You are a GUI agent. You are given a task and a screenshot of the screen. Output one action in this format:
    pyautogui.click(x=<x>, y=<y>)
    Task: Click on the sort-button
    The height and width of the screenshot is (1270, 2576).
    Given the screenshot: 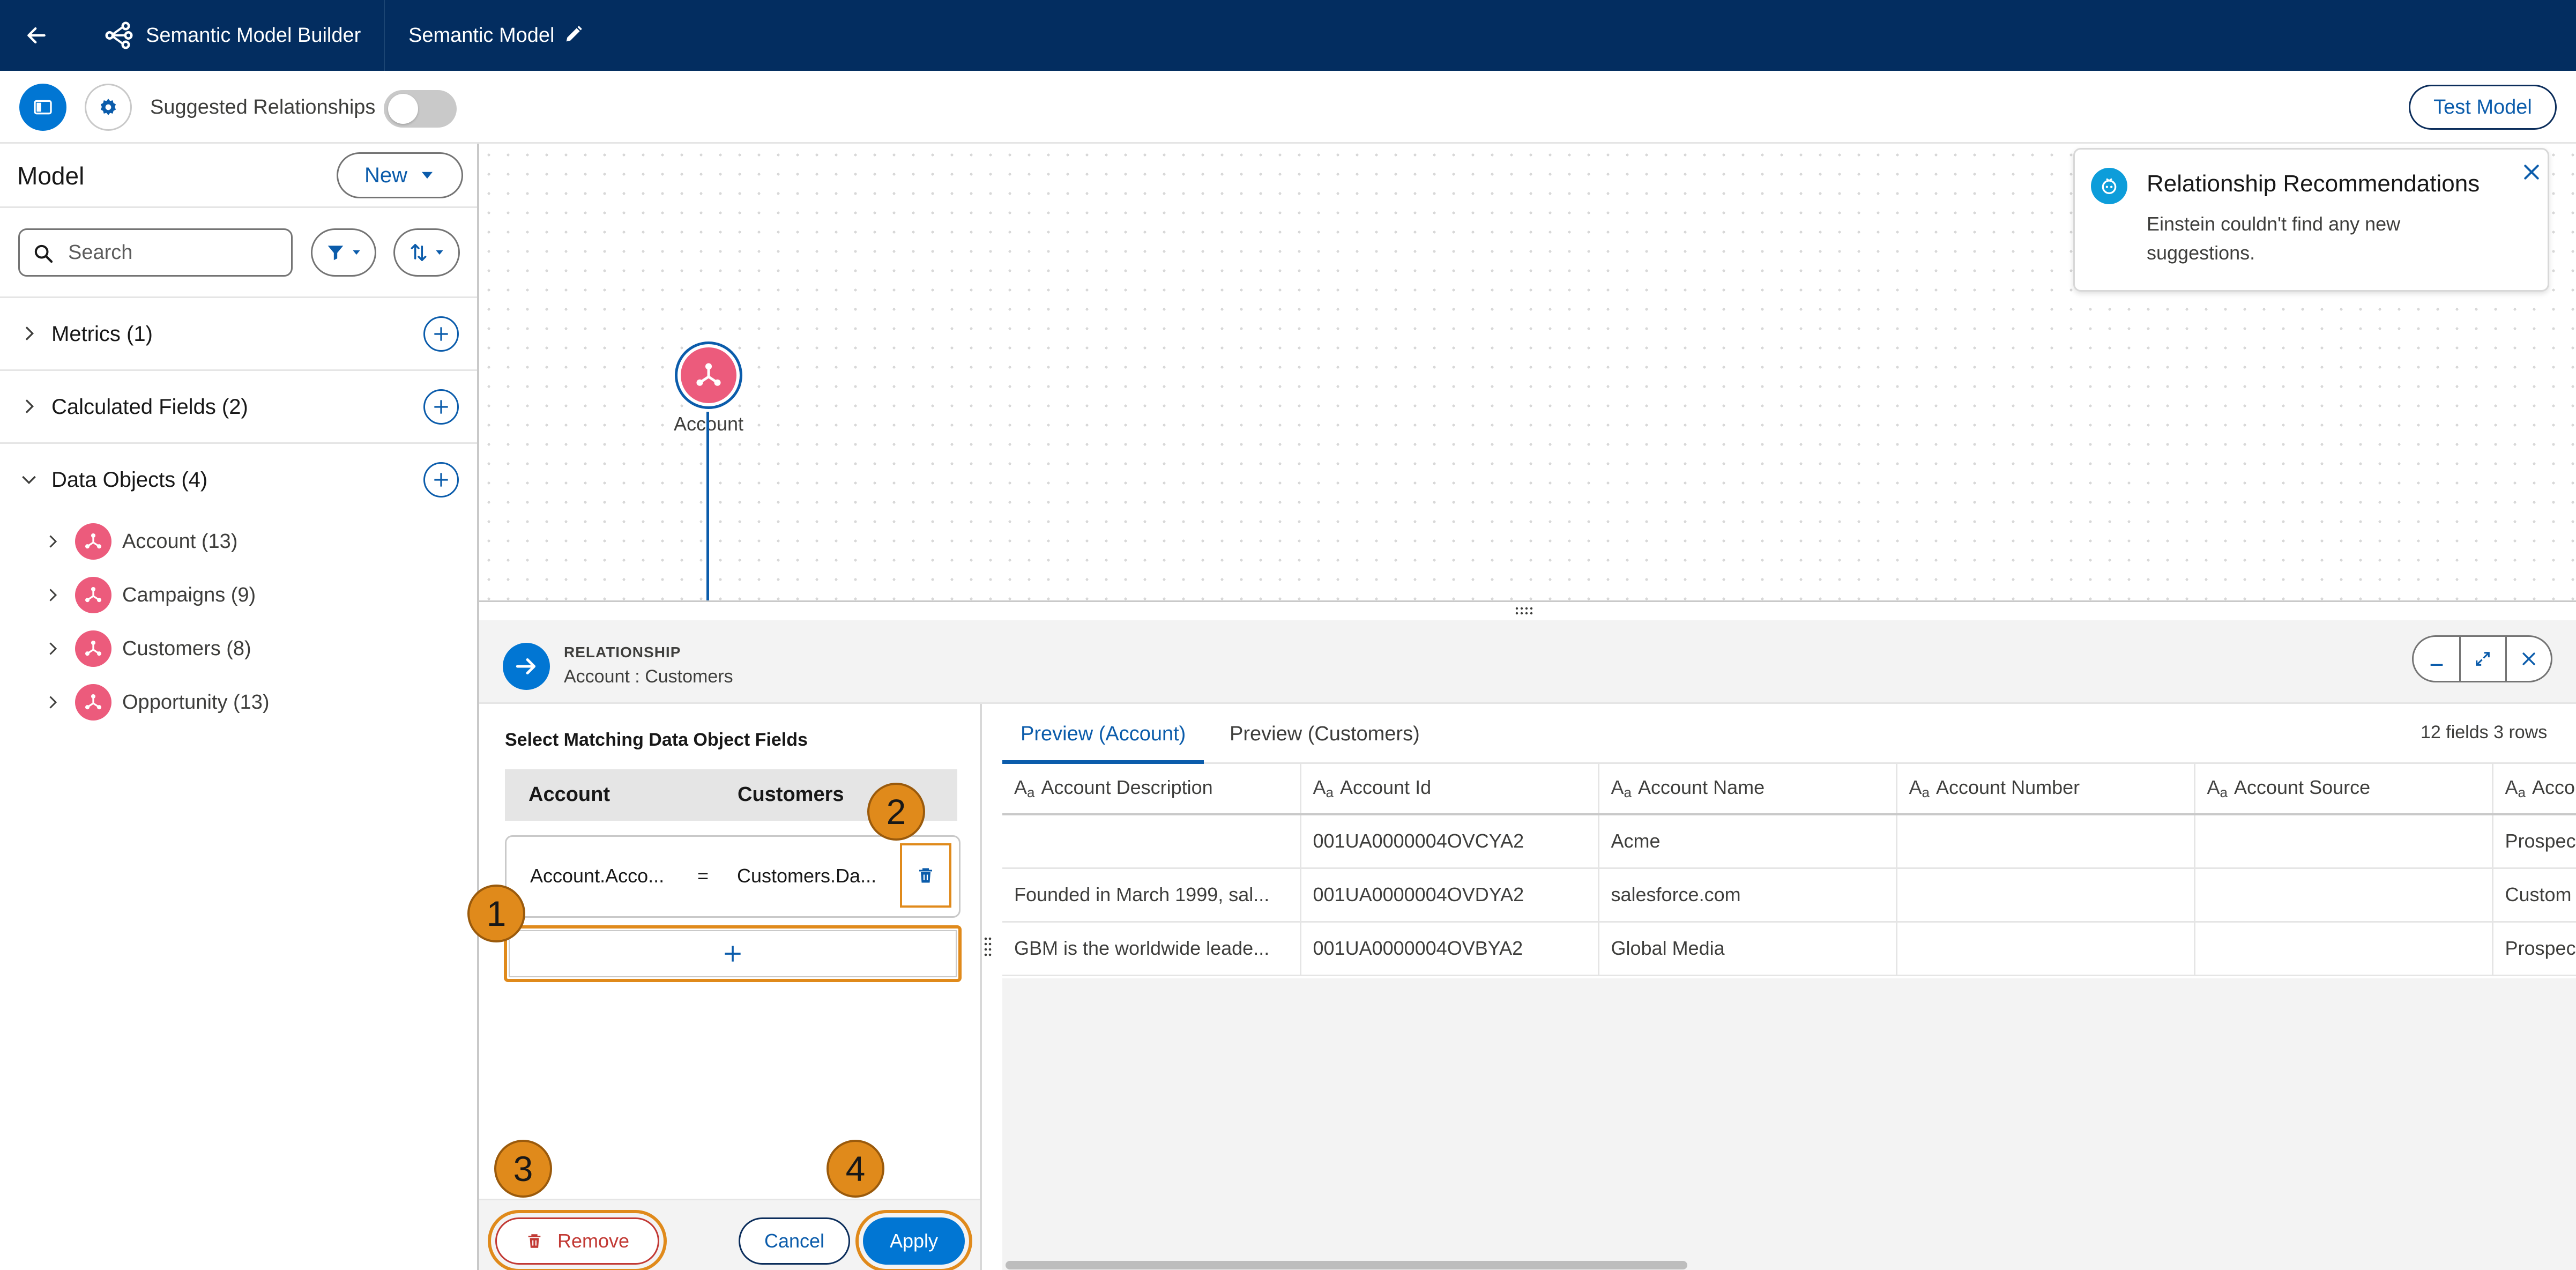 What is the action you would take?
    pyautogui.click(x=426, y=252)
    